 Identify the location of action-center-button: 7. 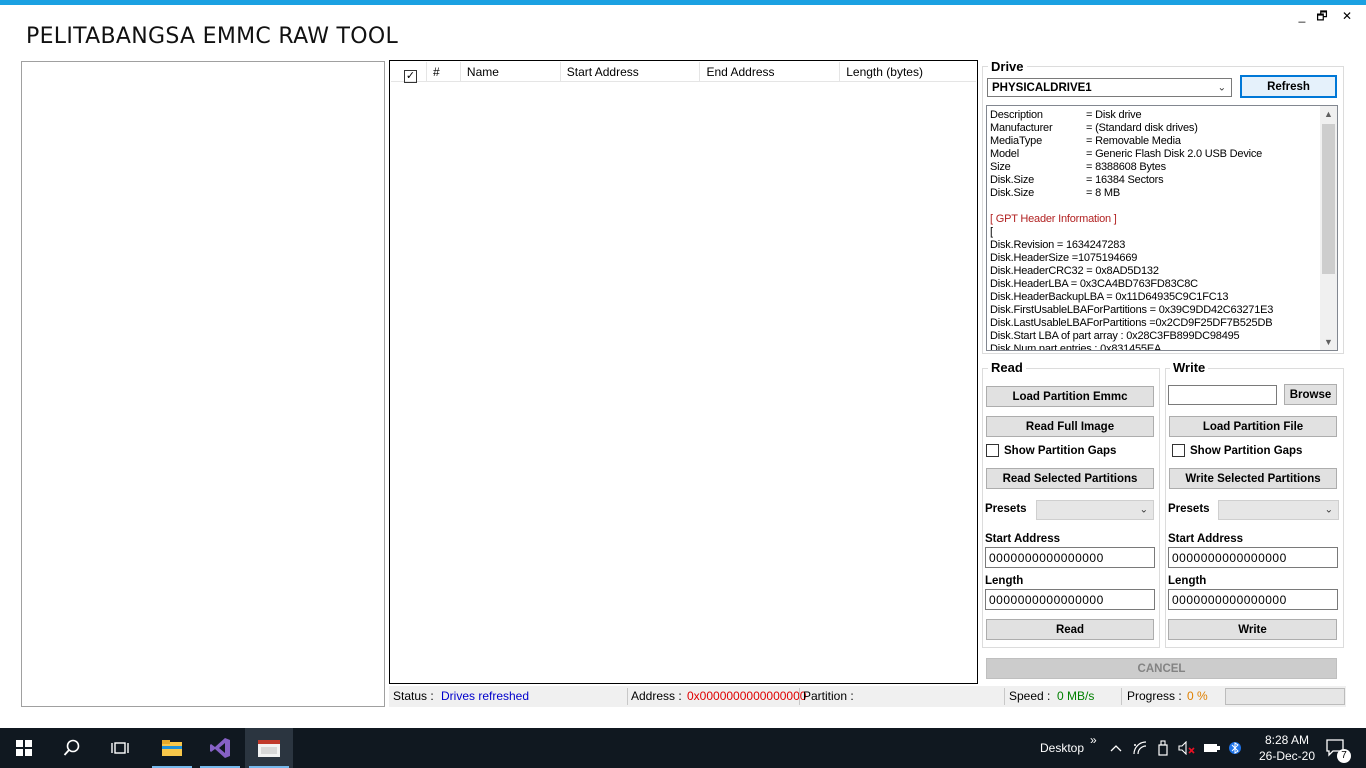
(1338, 748).